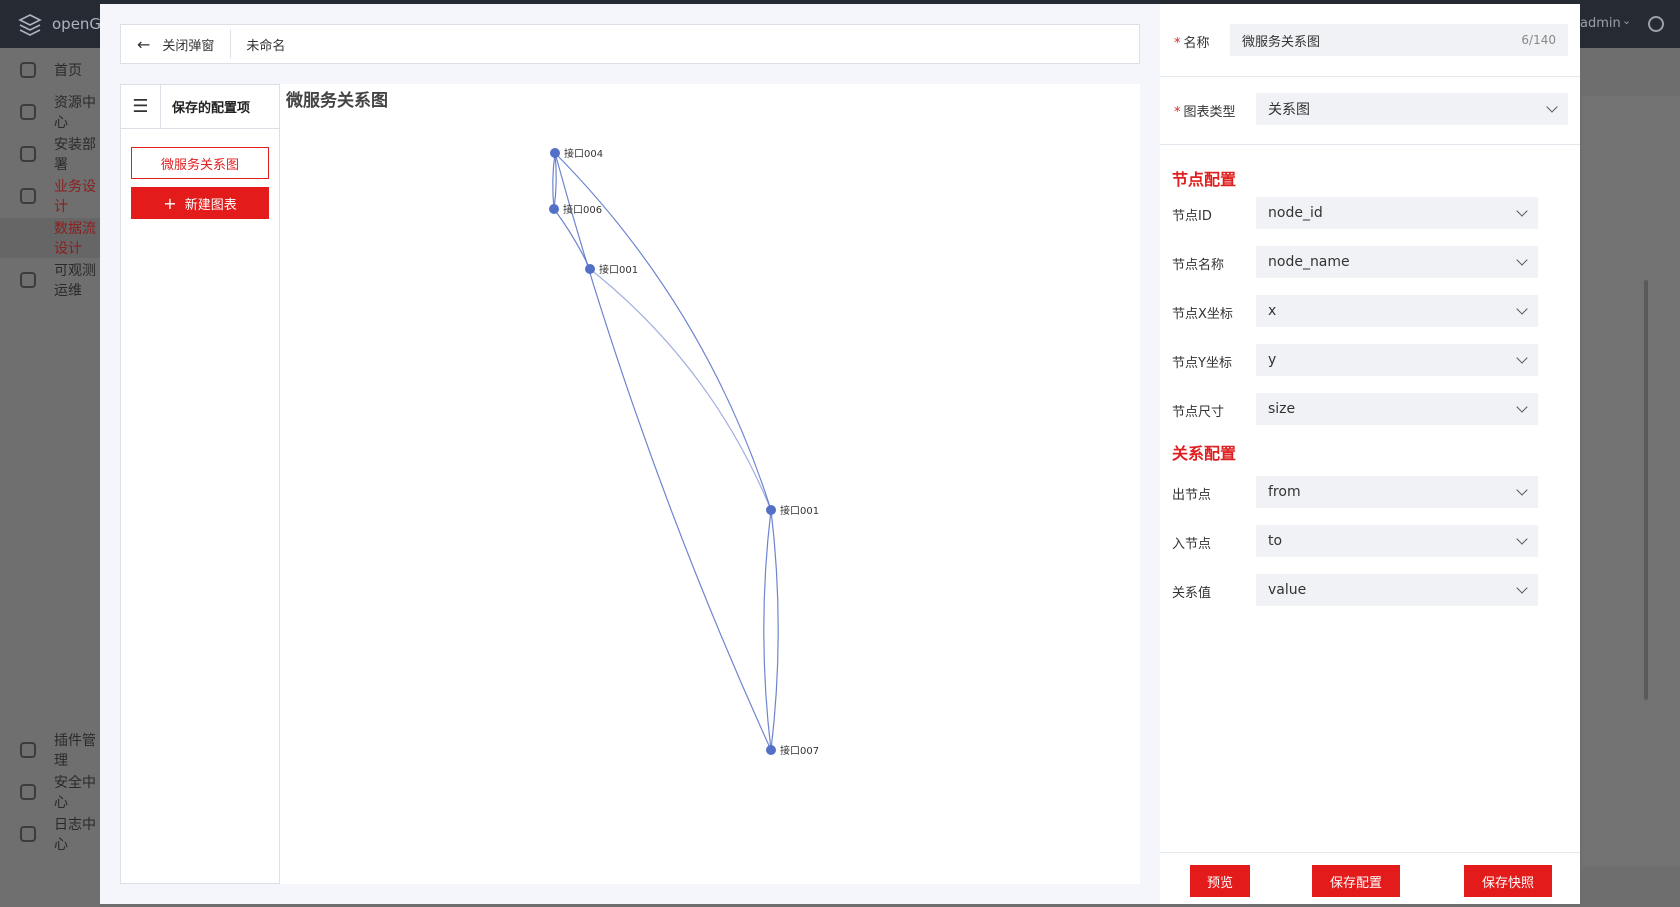 This screenshot has width=1680, height=907. I want to click on name-label: * 名称, so click(1192, 43).